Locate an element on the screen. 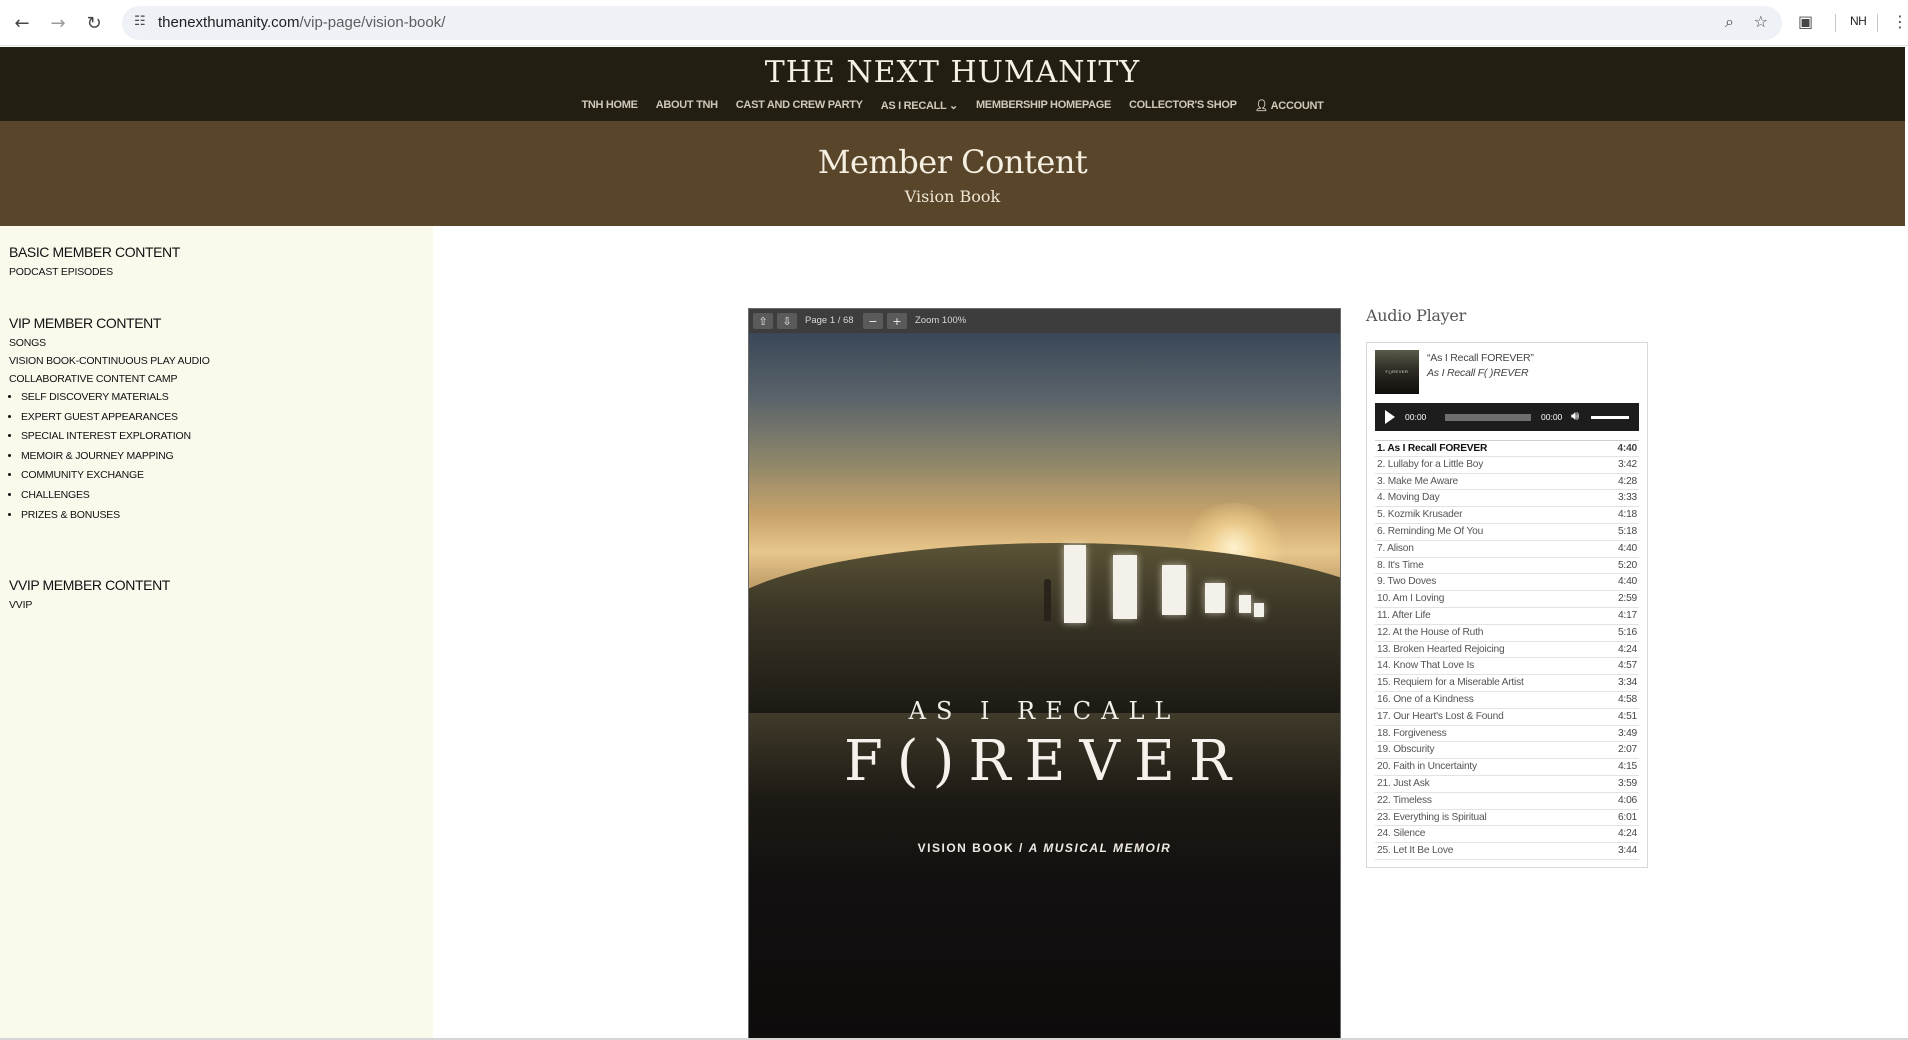 Image resolution: width=1908 pixels, height=1040 pixels. cover-subtitle: VISION BOOK / A MUSICAL MEMOIR is located at coordinates (1044, 848).